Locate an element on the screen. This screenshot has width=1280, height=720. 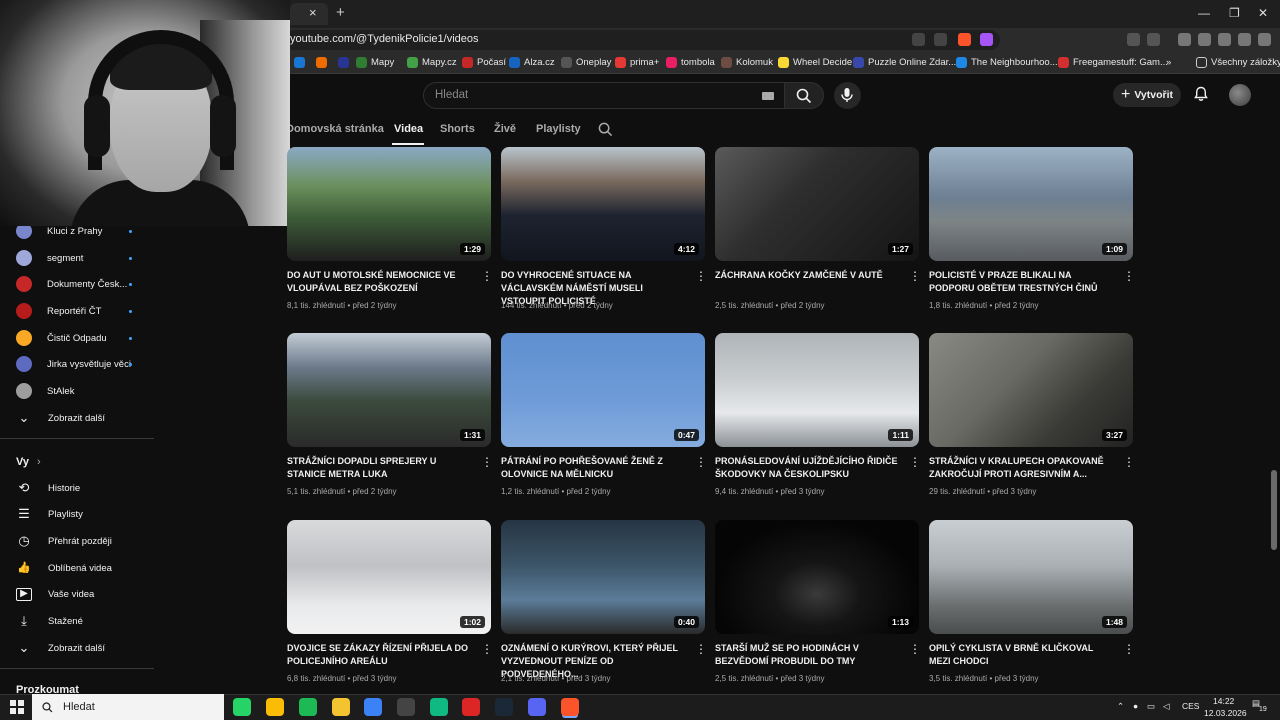
app-chat-icon is located at coordinates (439, 707).